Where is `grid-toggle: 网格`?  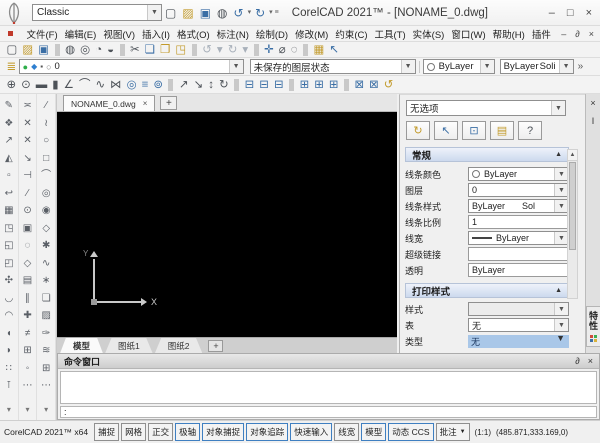
grid-toggle: 网格 is located at coordinates (134, 432).